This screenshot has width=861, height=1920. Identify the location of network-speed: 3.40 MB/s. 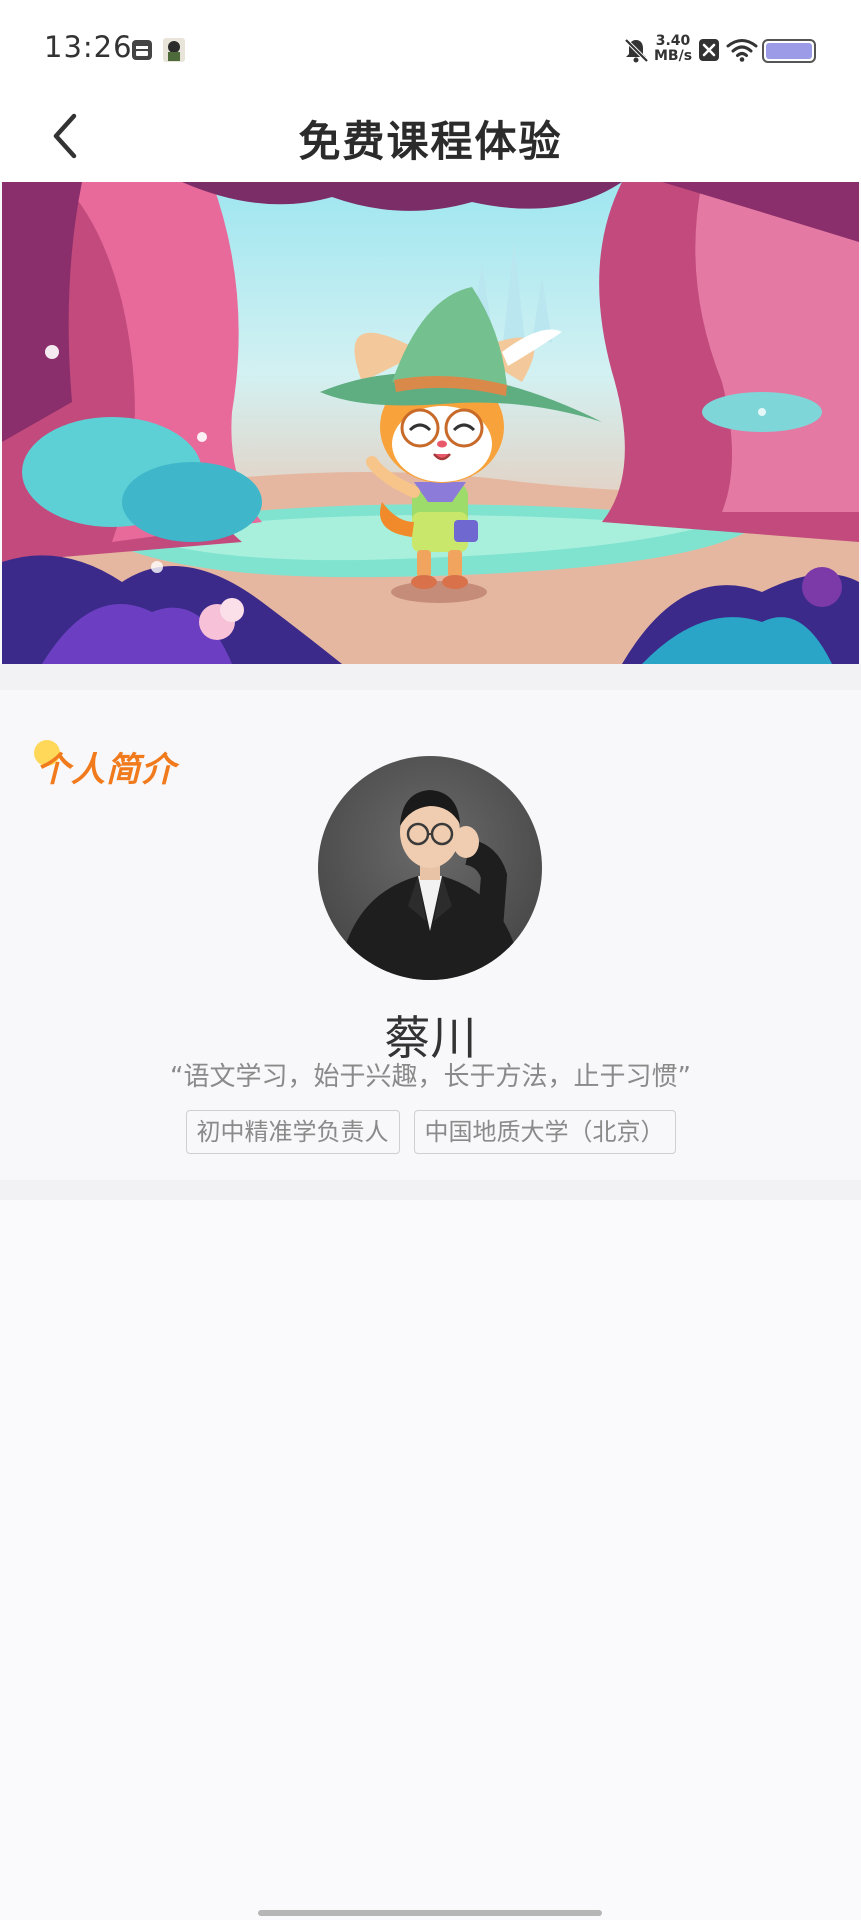
(673, 49).